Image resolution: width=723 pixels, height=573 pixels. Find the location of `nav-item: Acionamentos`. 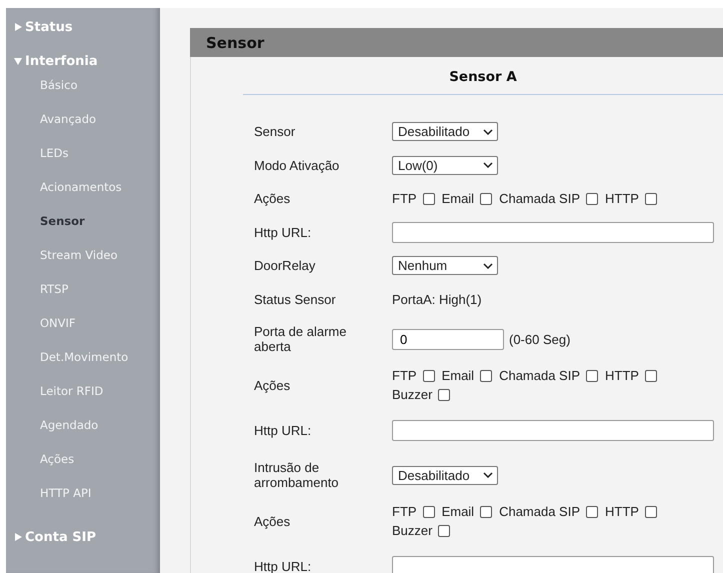

nav-item: Acionamentos is located at coordinates (83, 197).